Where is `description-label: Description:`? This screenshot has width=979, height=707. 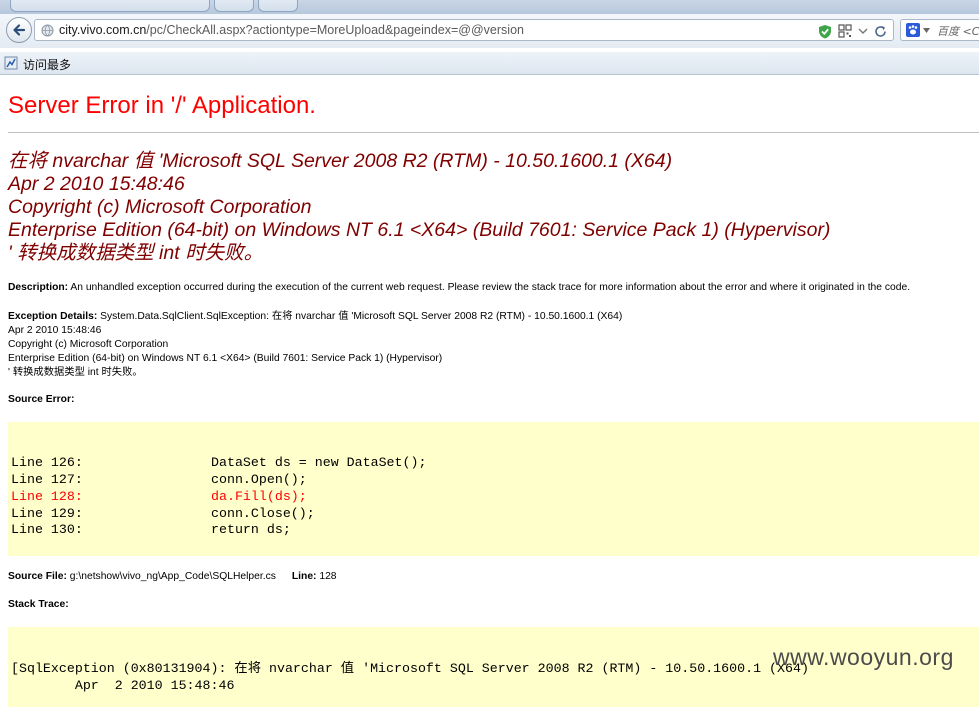 description-label: Description: is located at coordinates (38, 287).